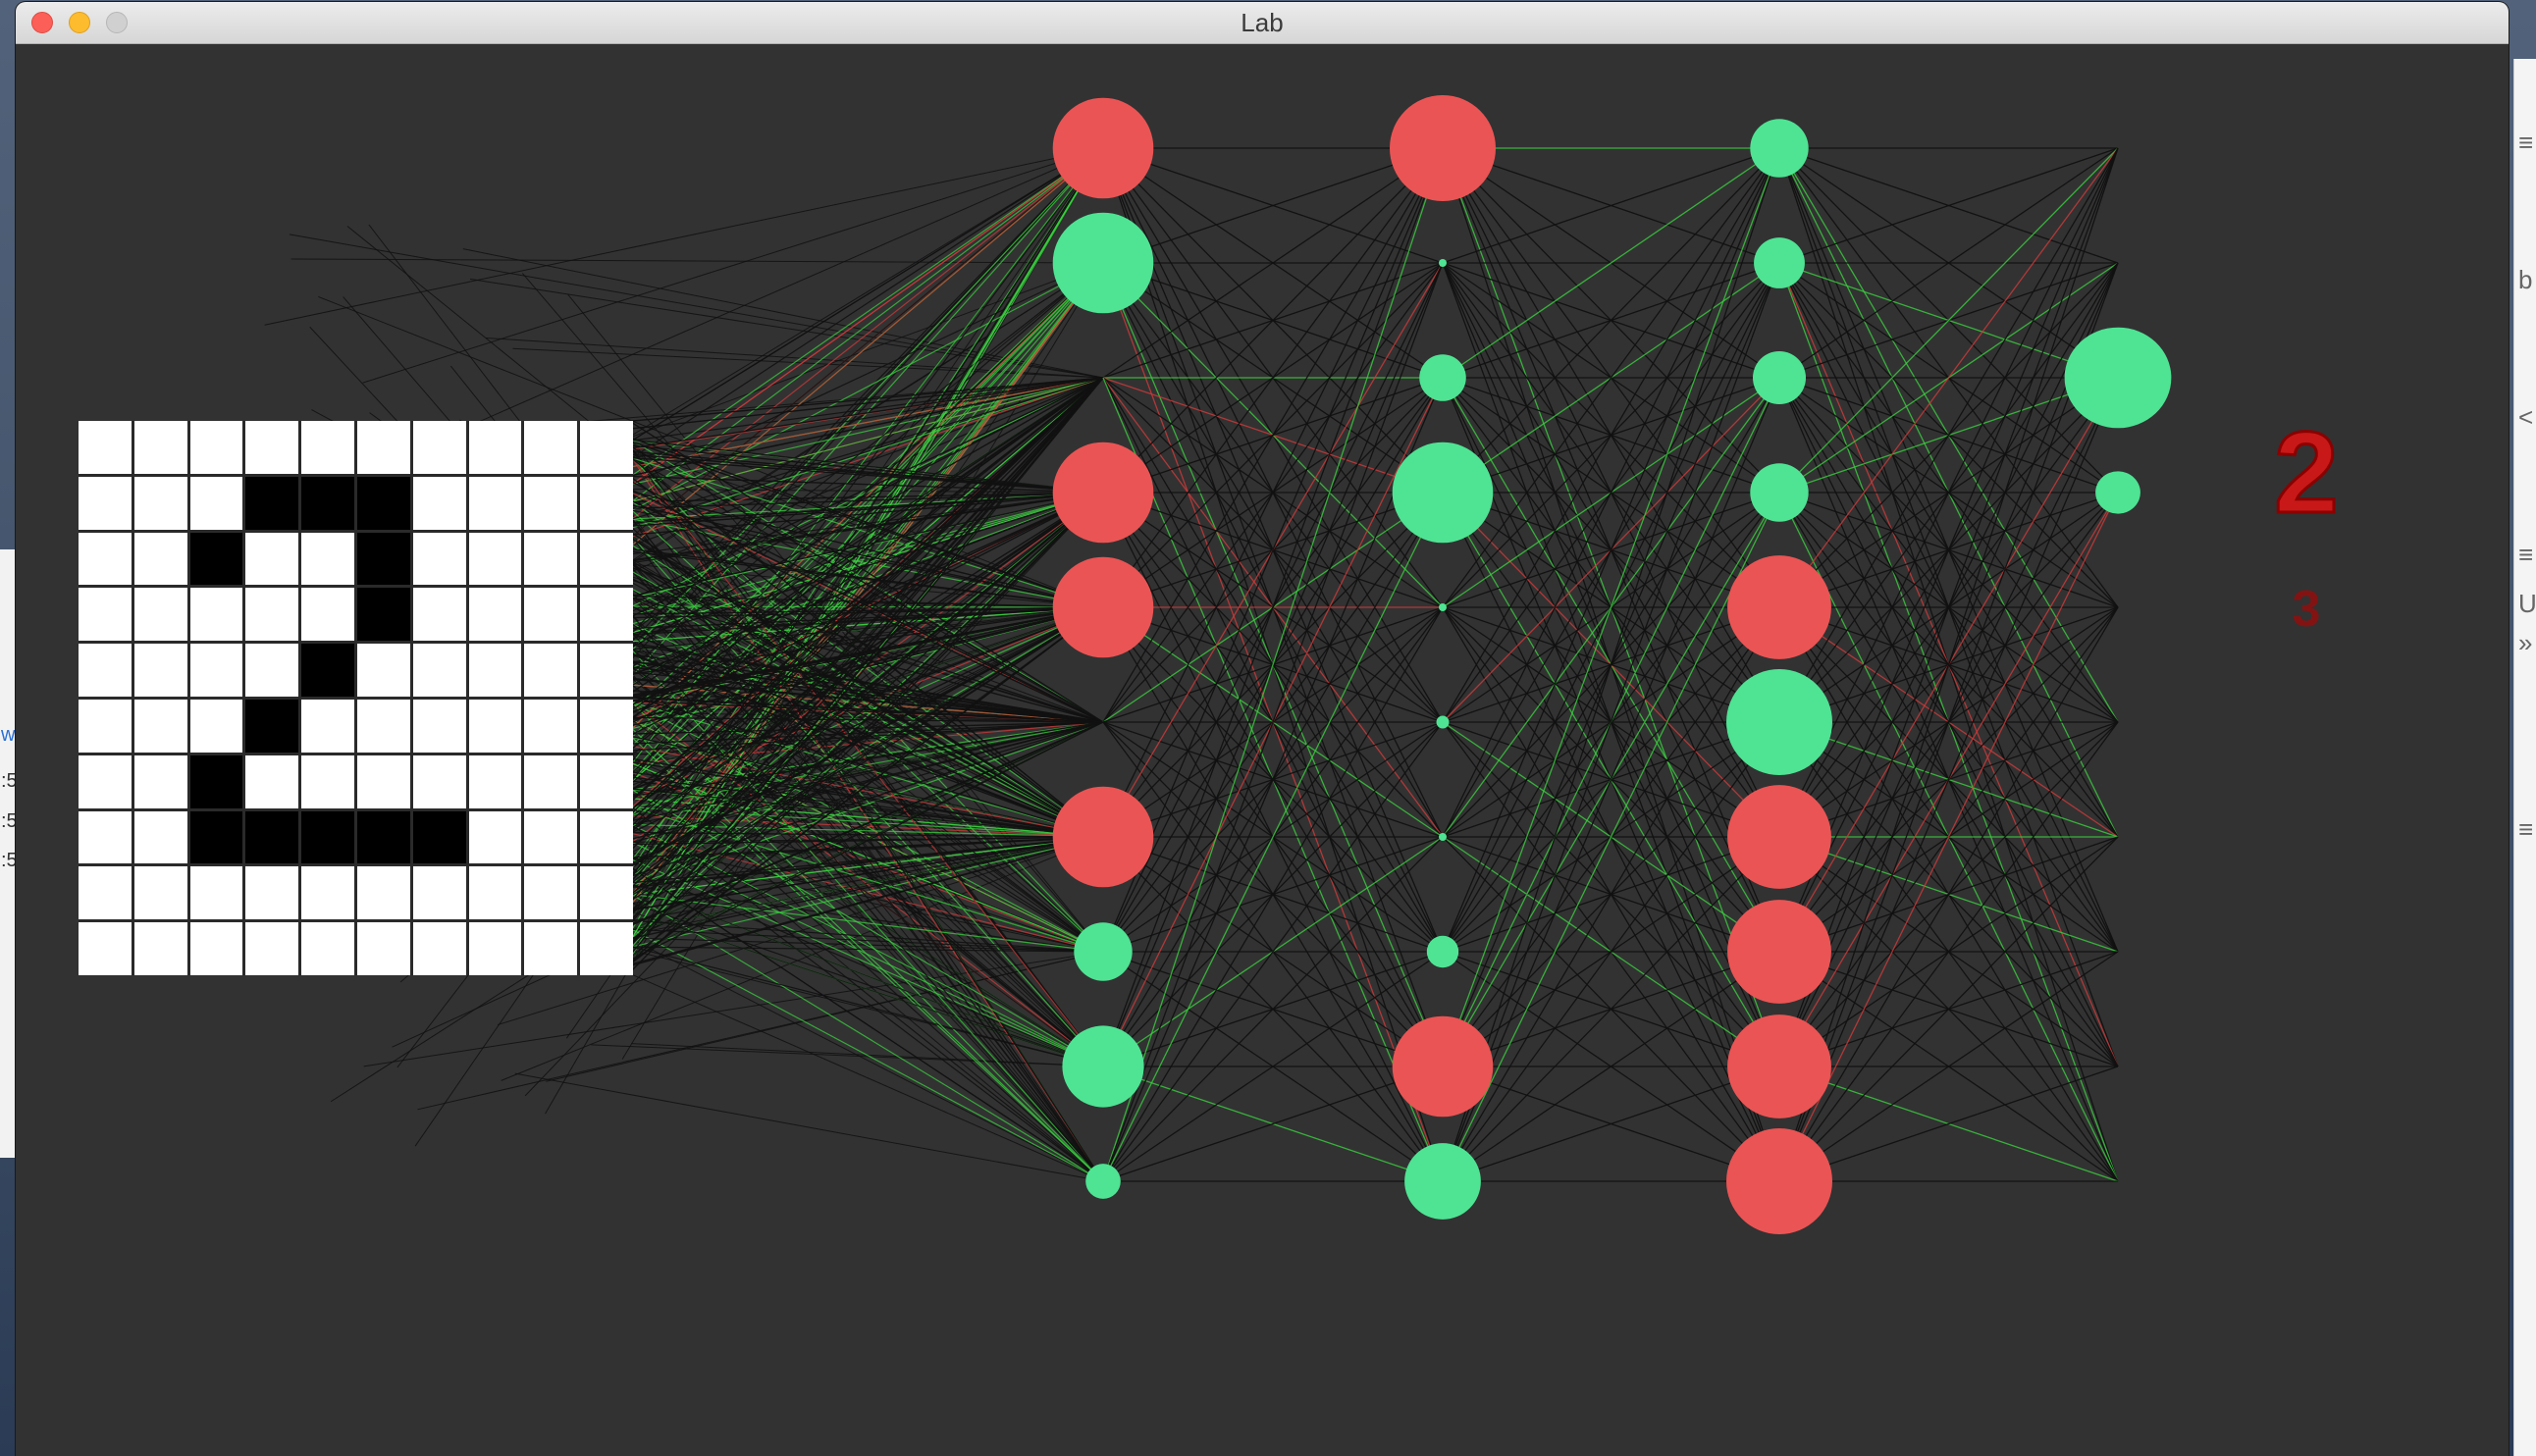 This screenshot has width=2536, height=1456. I want to click on title-bar: Lab, so click(1263, 23).